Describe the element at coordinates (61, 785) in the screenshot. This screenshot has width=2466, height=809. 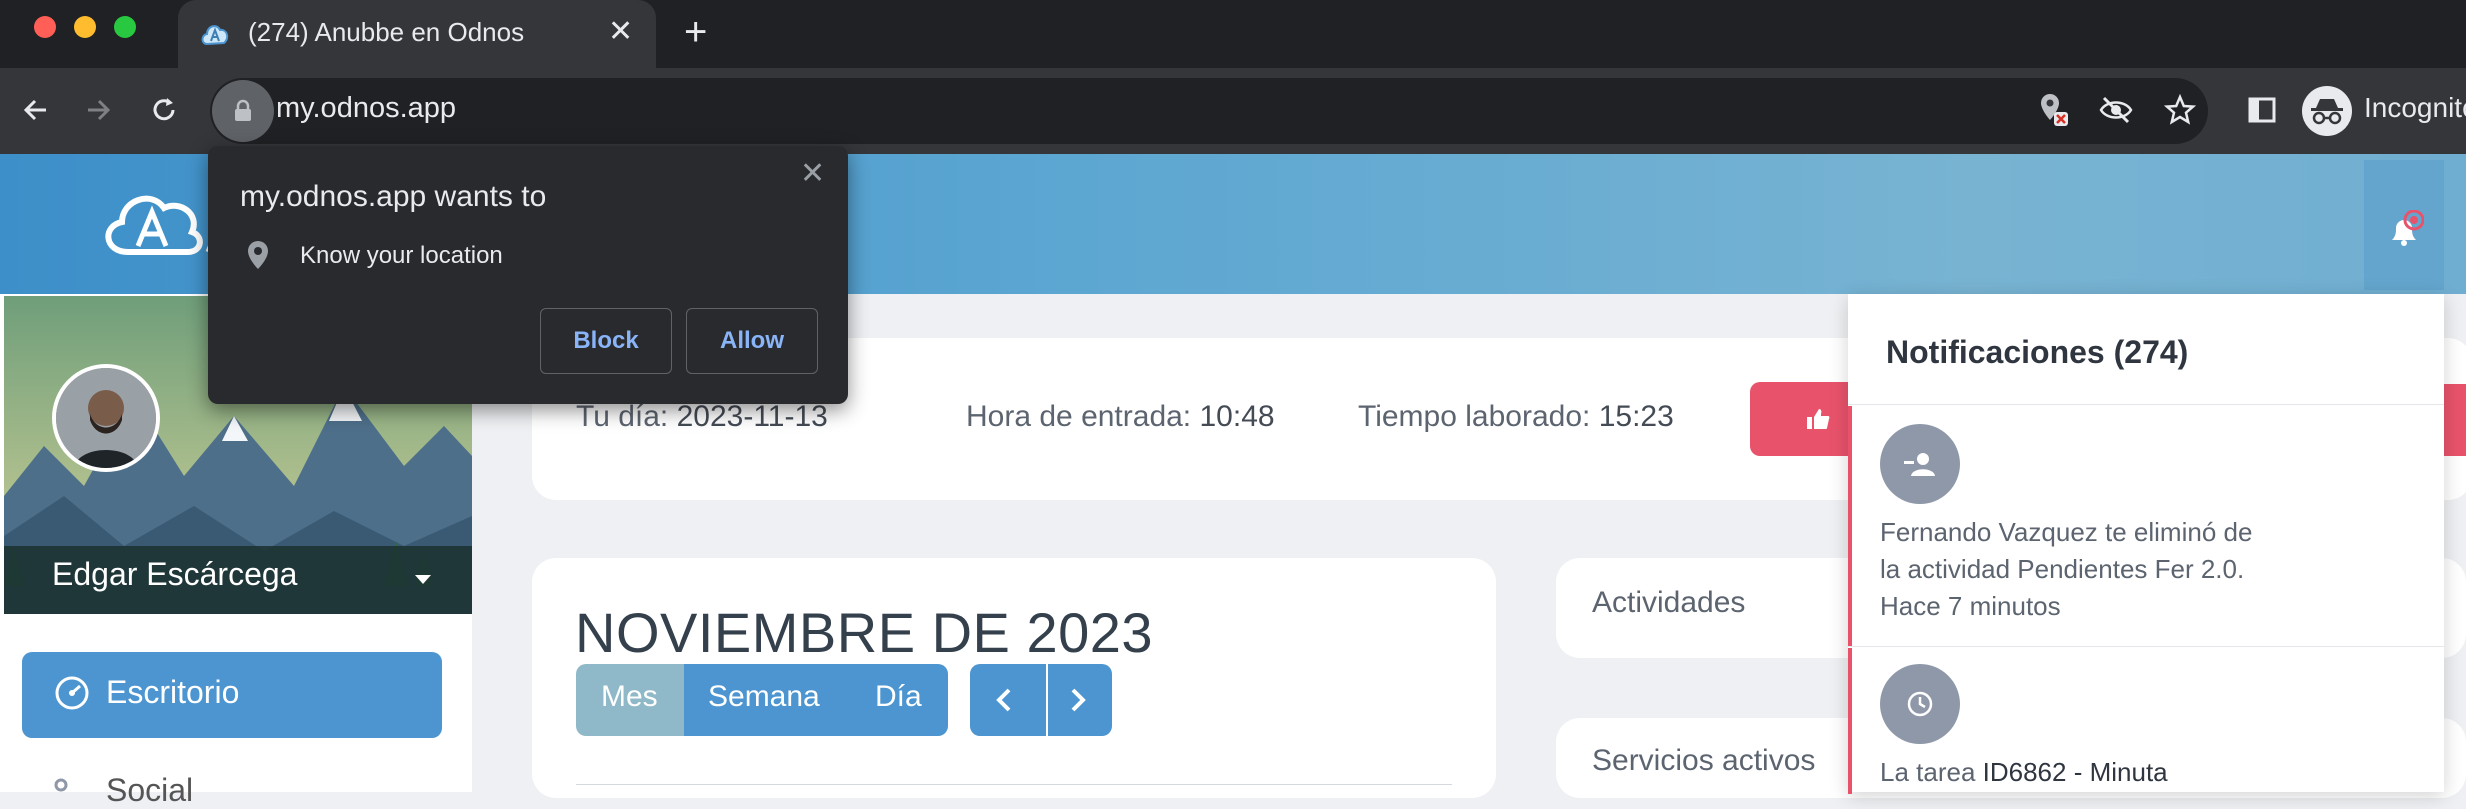
I see `social-icon` at that location.